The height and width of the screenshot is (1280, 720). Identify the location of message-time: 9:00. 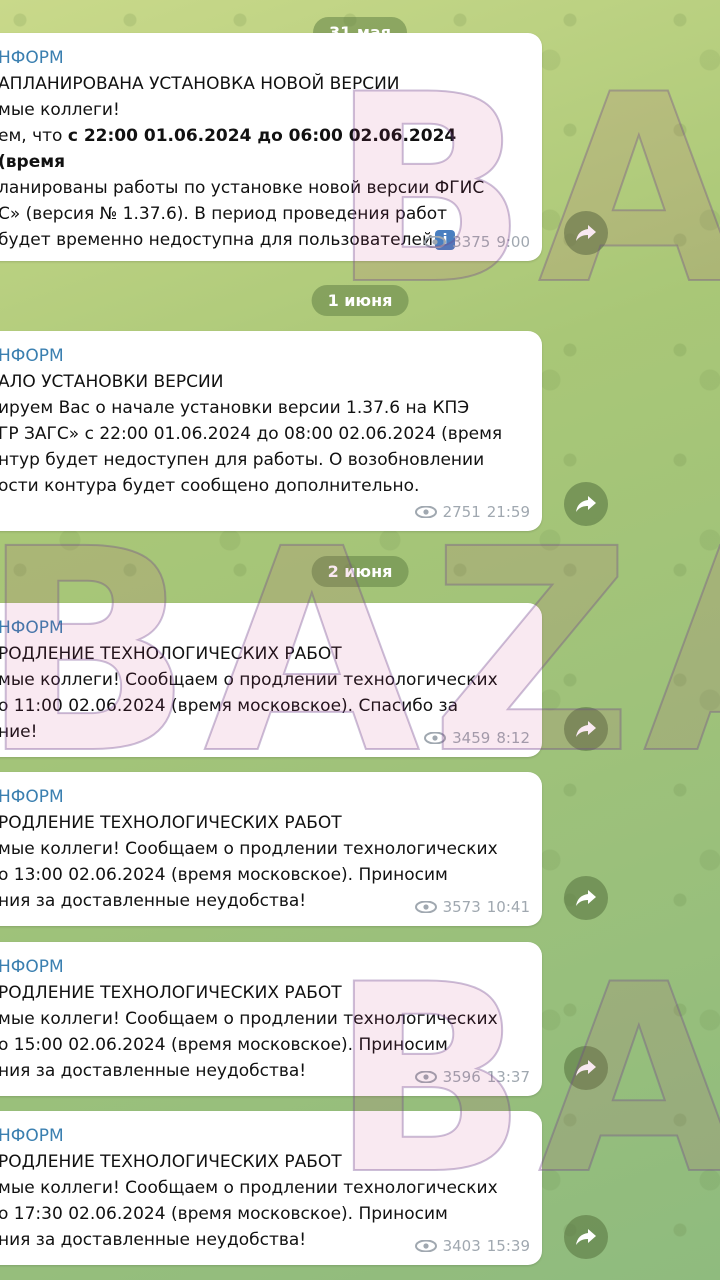
(513, 242).